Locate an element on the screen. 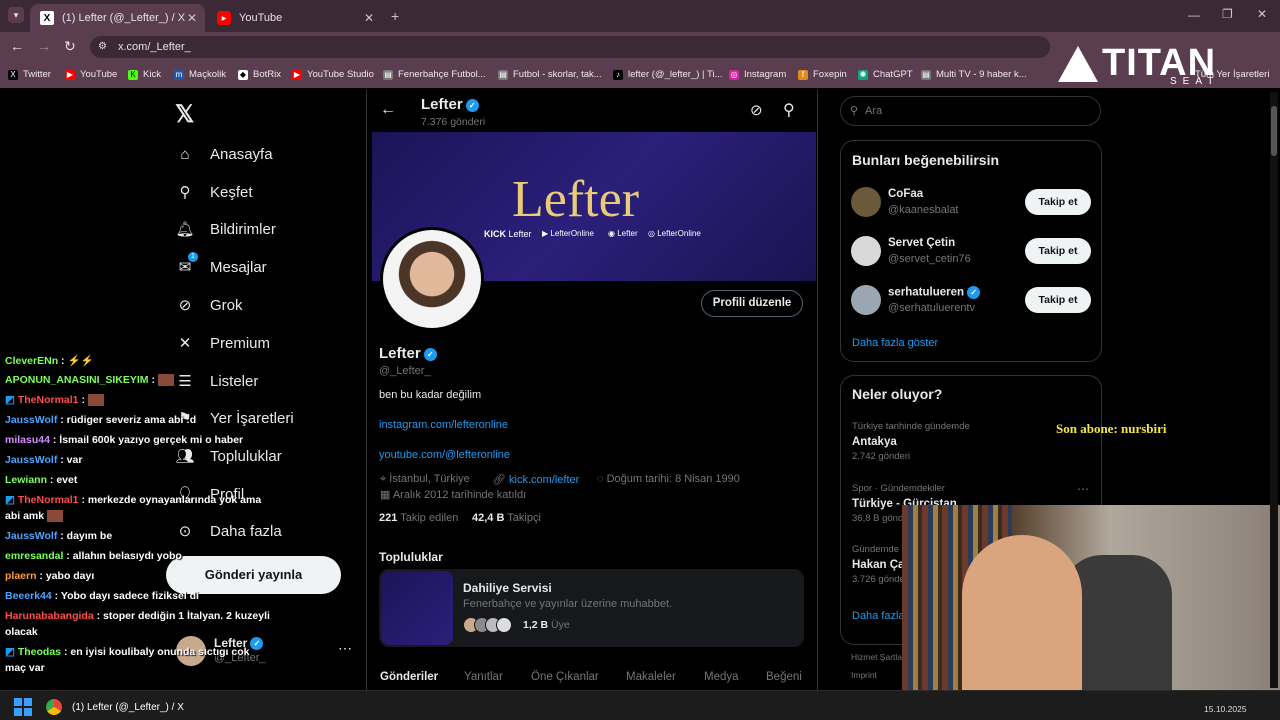 This screenshot has width=1280, height=720. suggestion-handle: @kaanesbalat is located at coordinates (923, 210).